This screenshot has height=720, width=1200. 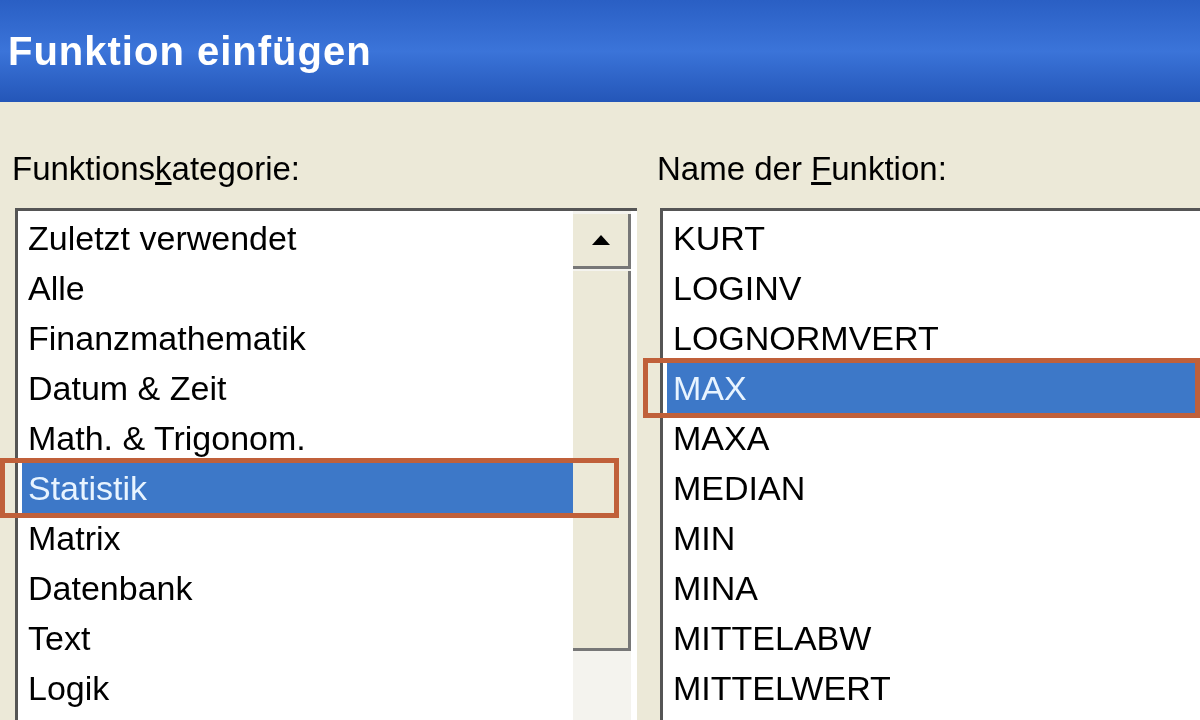 I want to click on function-label: Name der Funktion:, so click(x=802, y=169).